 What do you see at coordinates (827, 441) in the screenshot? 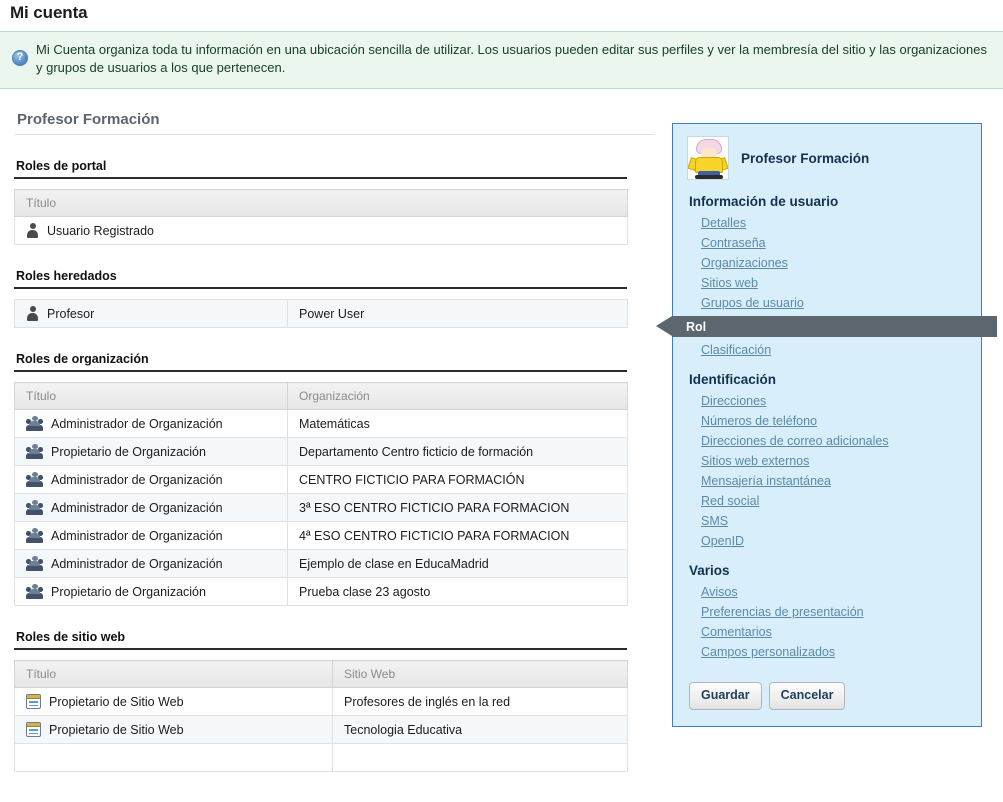
I see `sidebar-item-direcciones-de-correo-adicionales: Direcciones de correo adicionales` at bounding box center [827, 441].